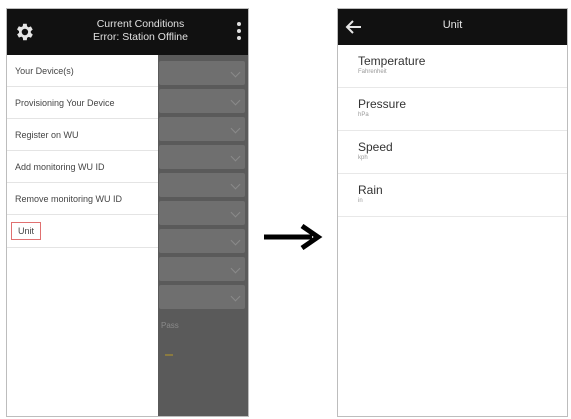 This screenshot has height=419, width=571. I want to click on unit-value: hPa, so click(363, 115).